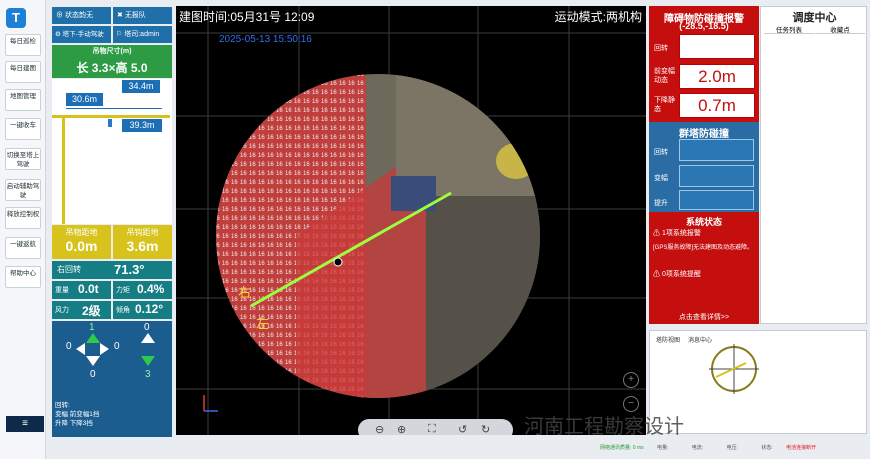 Image resolution: width=870 pixels, height=459 pixels. What do you see at coordinates (117, 346) in the screenshot?
I see `joystick-left-right-count: 0` at bounding box center [117, 346].